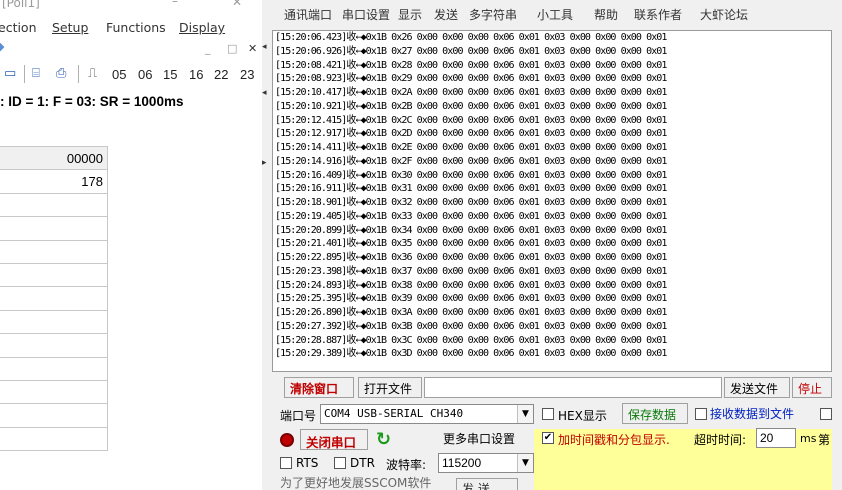 The image size is (842, 490). I want to click on poll-definition-text: : ID = 1: F = 03: SR = 1000ms, so click(92, 101).